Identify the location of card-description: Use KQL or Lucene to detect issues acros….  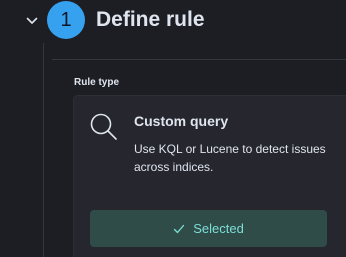
(230, 158).